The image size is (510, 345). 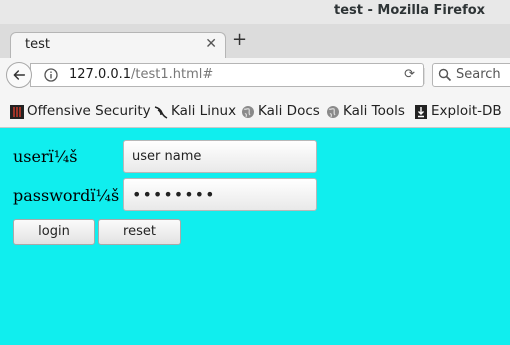 I want to click on new-tab-icon: +, so click(x=239, y=40).